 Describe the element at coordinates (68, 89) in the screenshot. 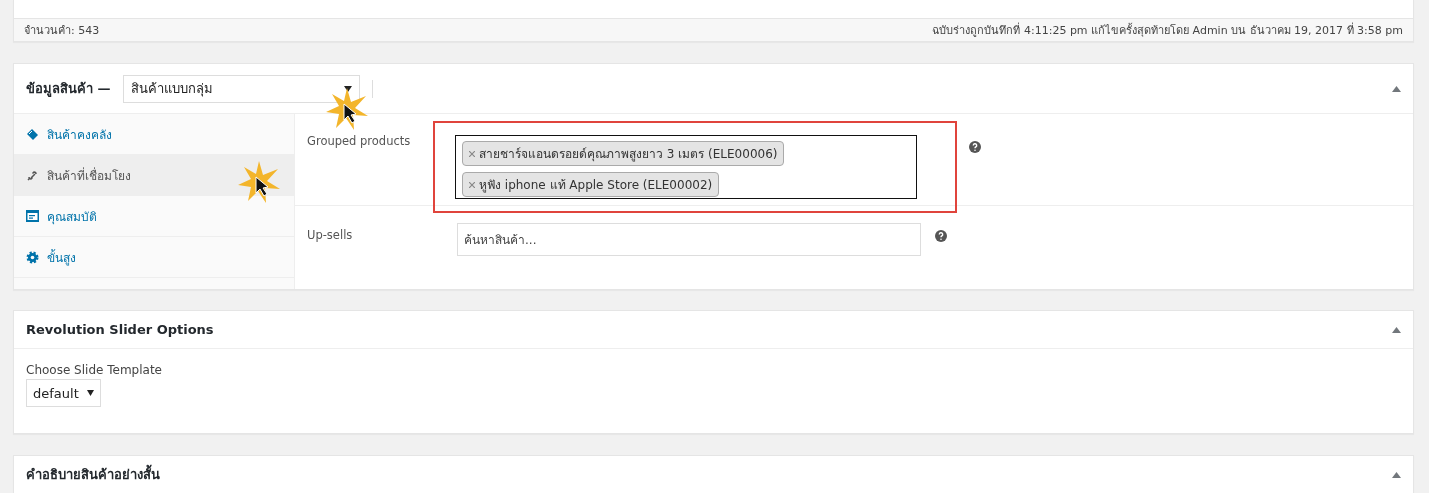

I see `panel-title: ข้อมูลสินค้า —` at that location.